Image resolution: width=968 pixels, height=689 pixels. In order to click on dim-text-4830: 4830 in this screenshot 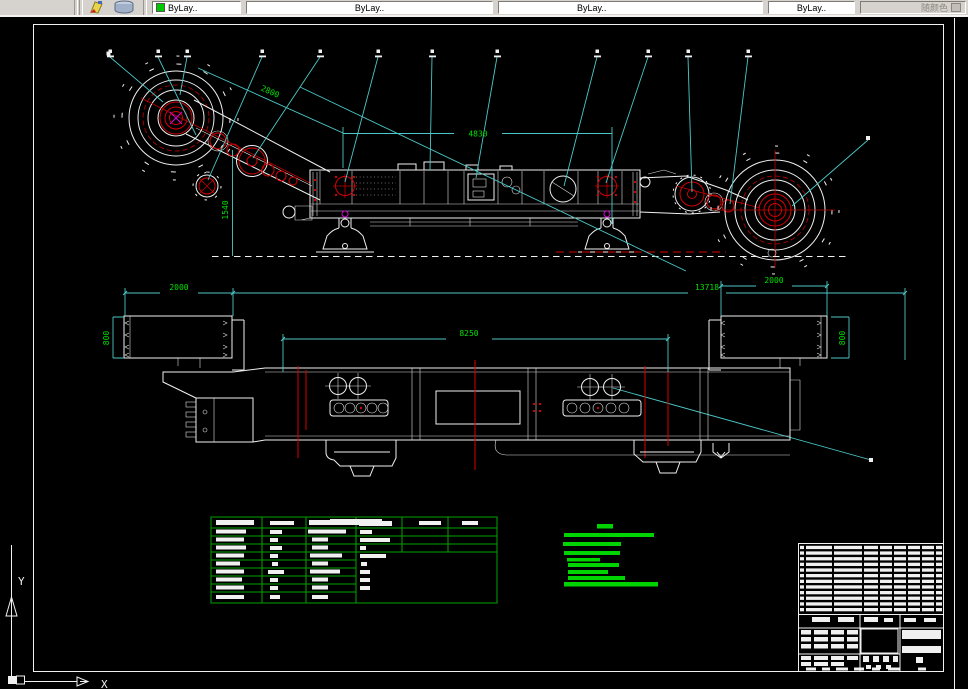, I will do `click(477, 134)`.